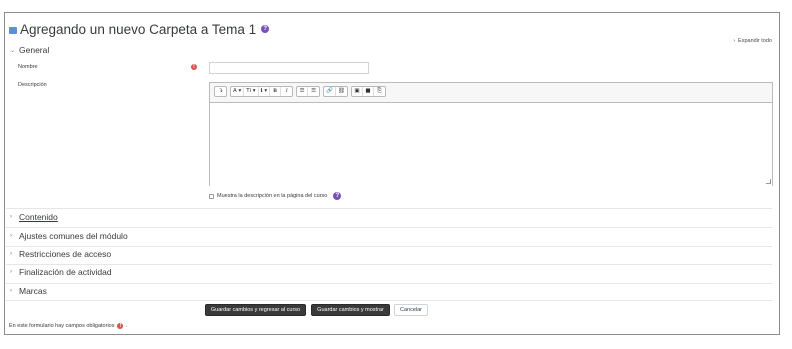 This screenshot has width=792, height=349. I want to click on chevron-down-icon: ⌄, so click(13, 50).